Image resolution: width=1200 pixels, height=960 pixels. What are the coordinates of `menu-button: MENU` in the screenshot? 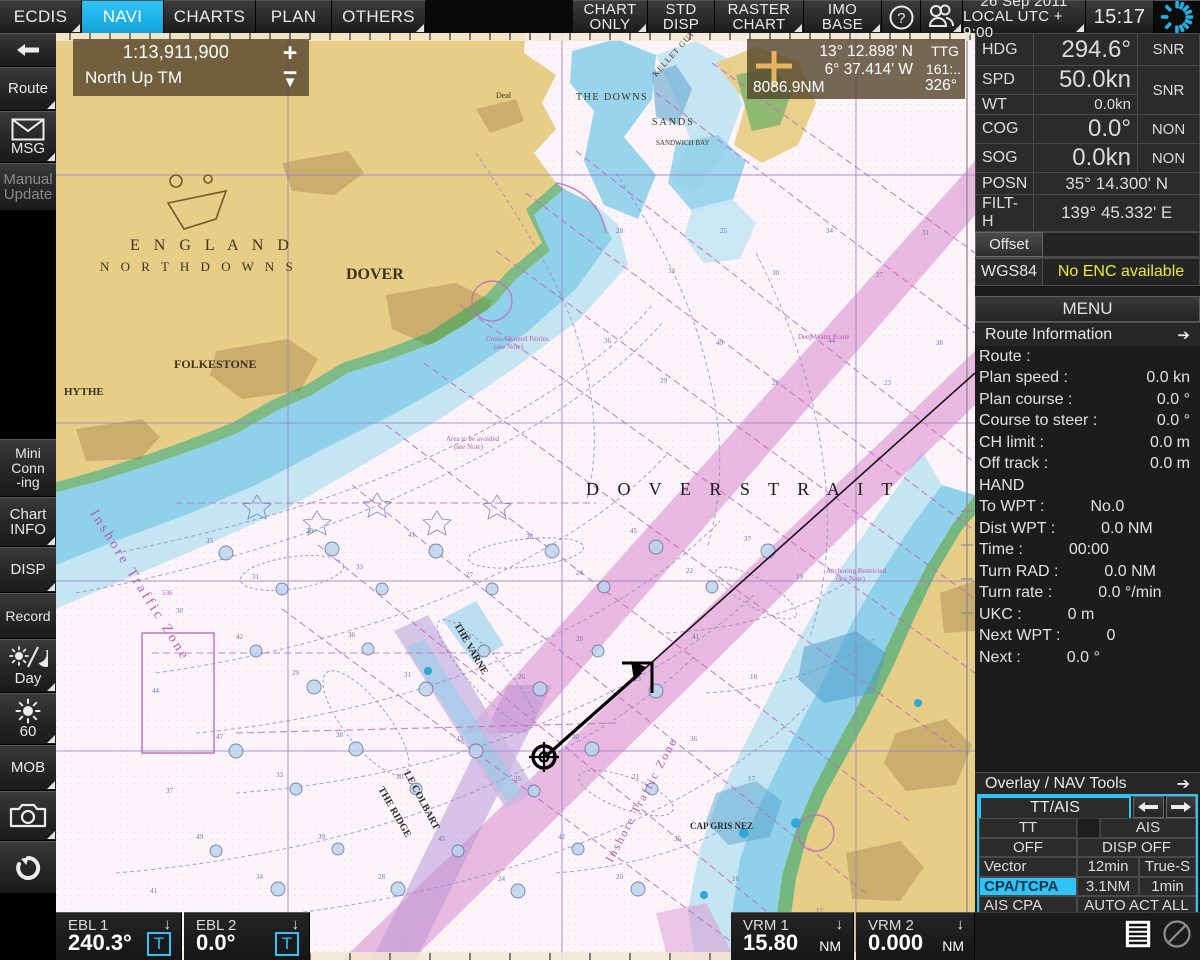 It's located at (1087, 309).